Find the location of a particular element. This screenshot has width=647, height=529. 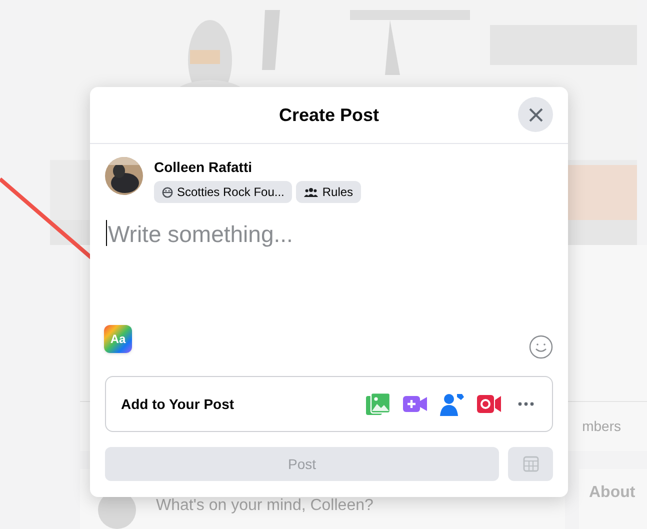

add-to-post-label: Add to Your Post is located at coordinates (177, 404).